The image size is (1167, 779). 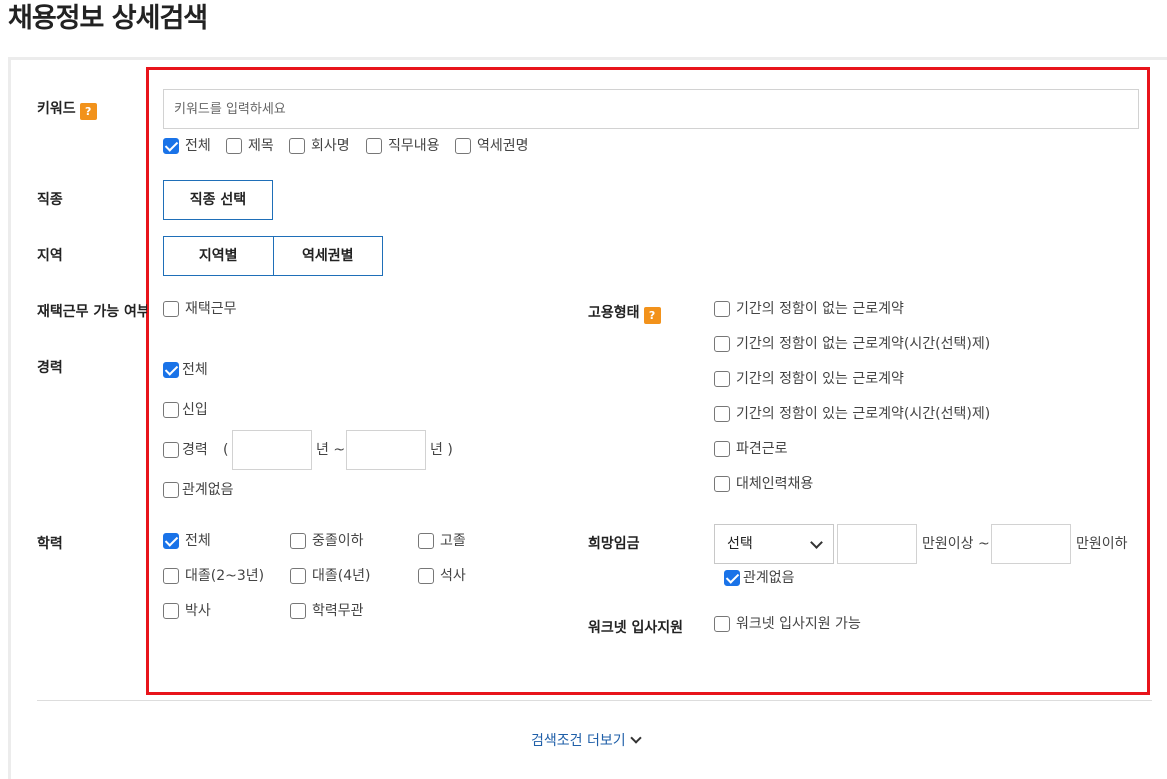 What do you see at coordinates (651, 109) in the screenshot?
I see `keyword-input` at bounding box center [651, 109].